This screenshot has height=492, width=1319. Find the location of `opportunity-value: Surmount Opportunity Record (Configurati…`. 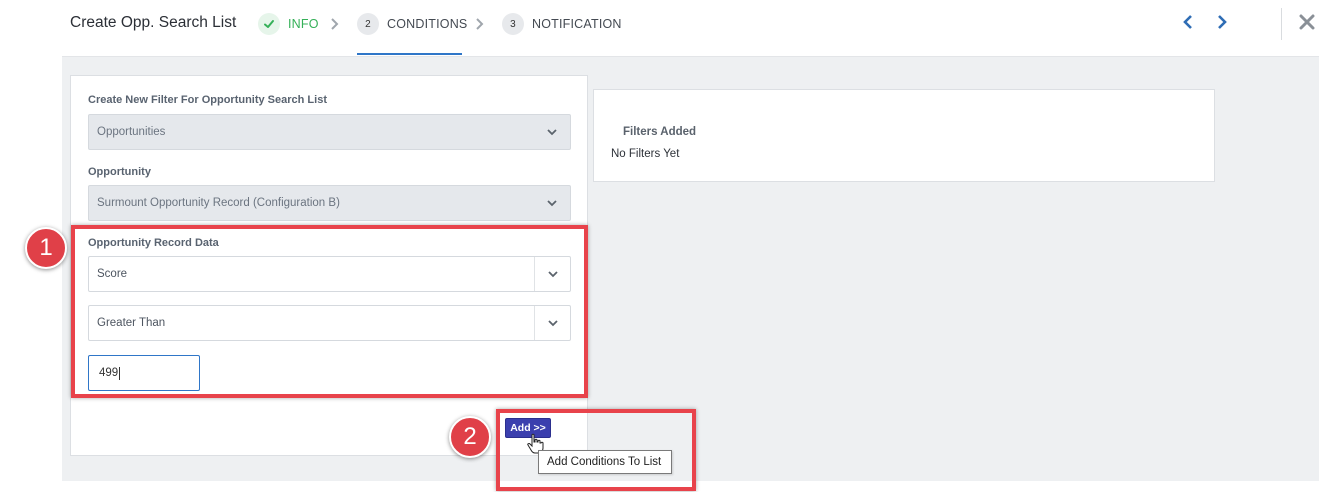

opportunity-value: Surmount Opportunity Record (Configurati… is located at coordinates (218, 203).